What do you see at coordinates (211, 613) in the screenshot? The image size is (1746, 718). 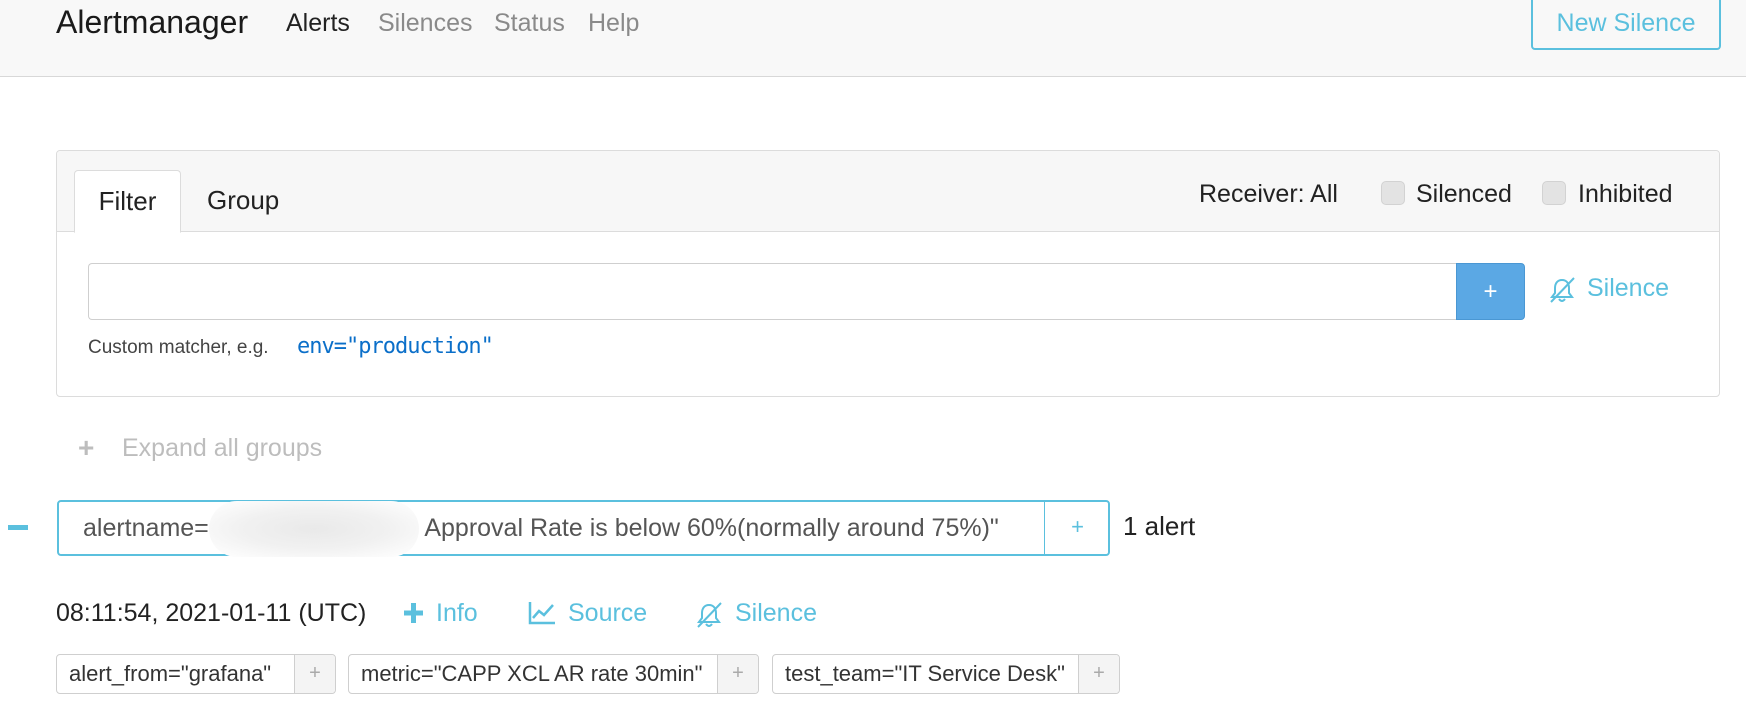 I see `alert-timestamp: 08:11:54, 2021-01-11 (UTC)` at bounding box center [211, 613].